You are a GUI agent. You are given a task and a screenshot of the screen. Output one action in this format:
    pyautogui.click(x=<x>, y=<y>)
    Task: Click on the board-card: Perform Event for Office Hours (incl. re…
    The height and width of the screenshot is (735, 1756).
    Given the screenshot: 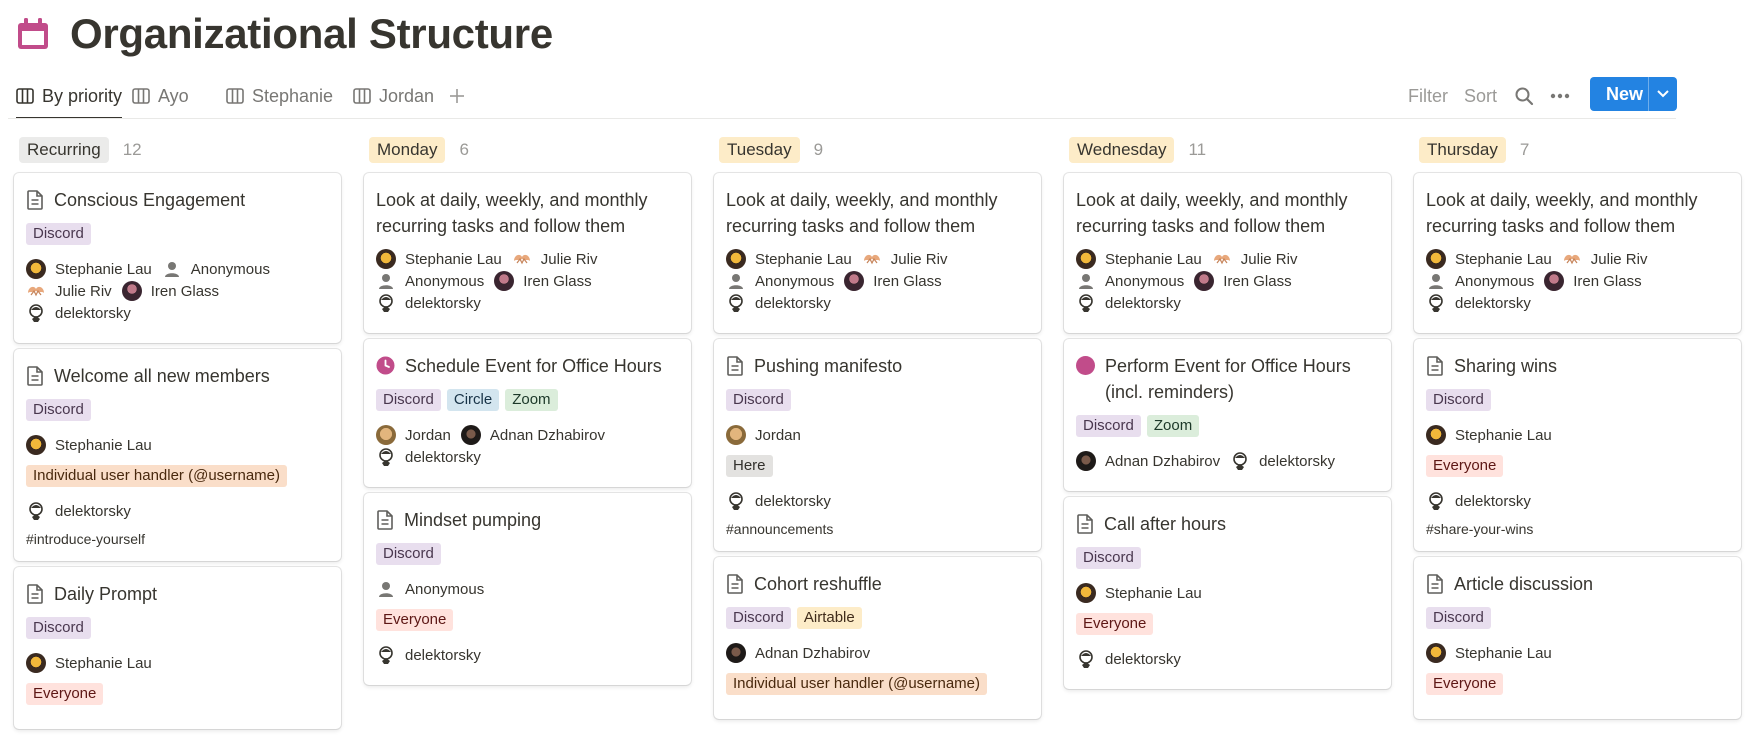 What is the action you would take?
    pyautogui.click(x=1227, y=415)
    